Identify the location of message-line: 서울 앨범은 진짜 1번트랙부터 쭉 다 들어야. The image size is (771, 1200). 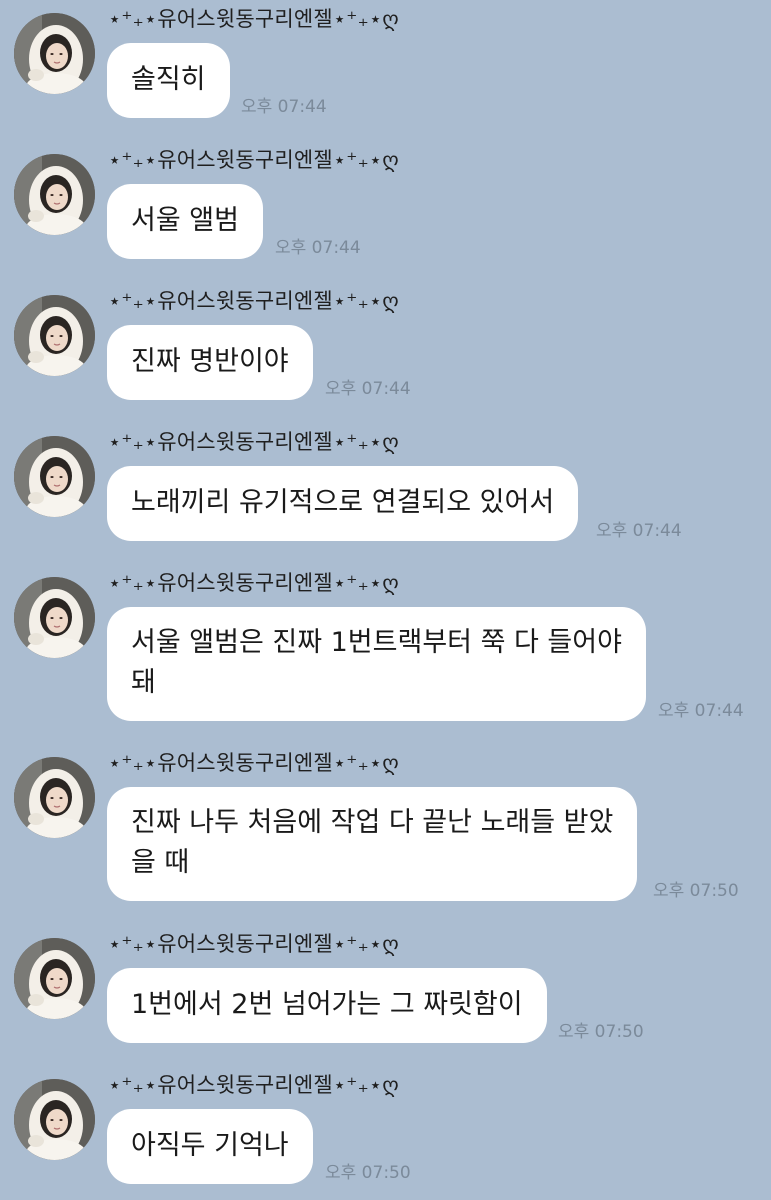
(376, 642).